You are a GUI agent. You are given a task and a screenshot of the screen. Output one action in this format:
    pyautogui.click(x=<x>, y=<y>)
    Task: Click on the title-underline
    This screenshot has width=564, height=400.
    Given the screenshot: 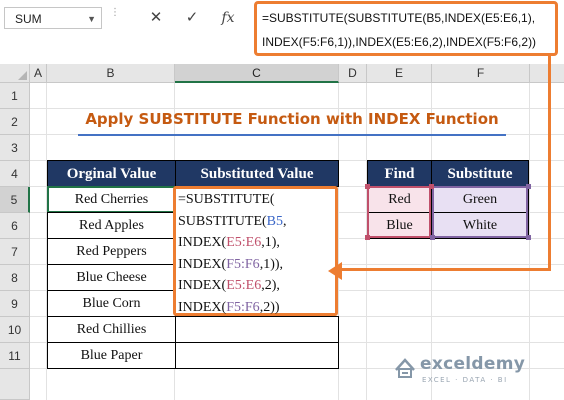 What is the action you would take?
    pyautogui.click(x=292, y=135)
    